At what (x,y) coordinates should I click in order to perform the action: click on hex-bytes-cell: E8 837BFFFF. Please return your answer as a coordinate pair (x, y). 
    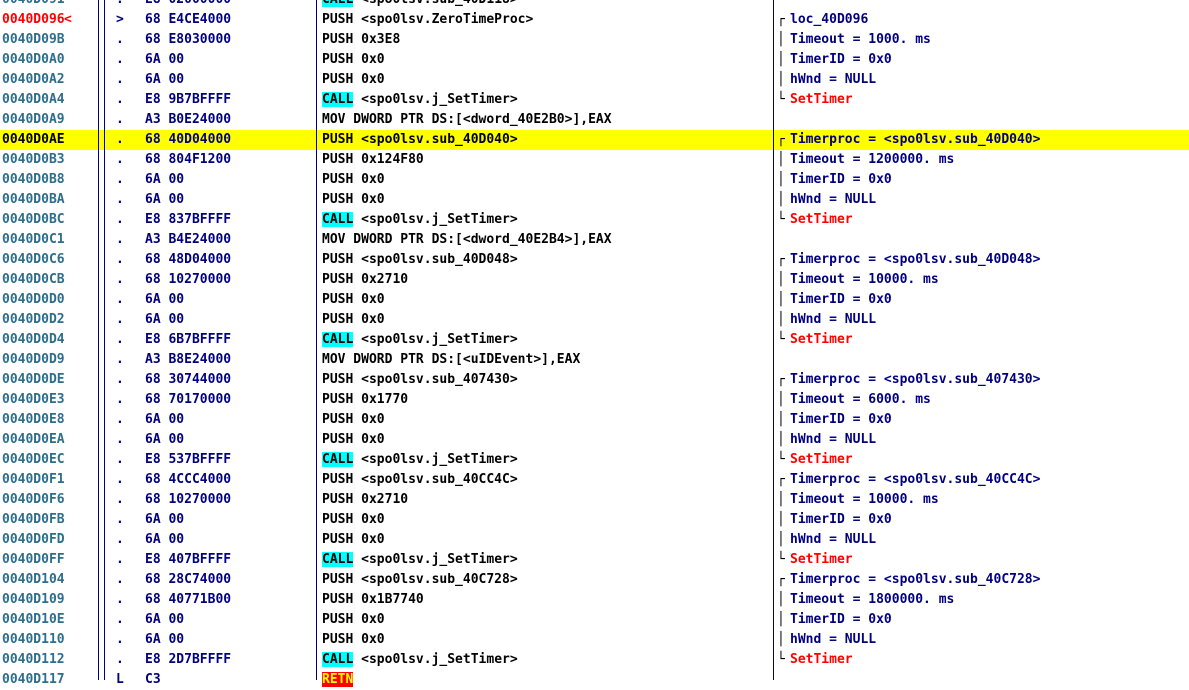
    Looking at the image, I should click on (188, 220).